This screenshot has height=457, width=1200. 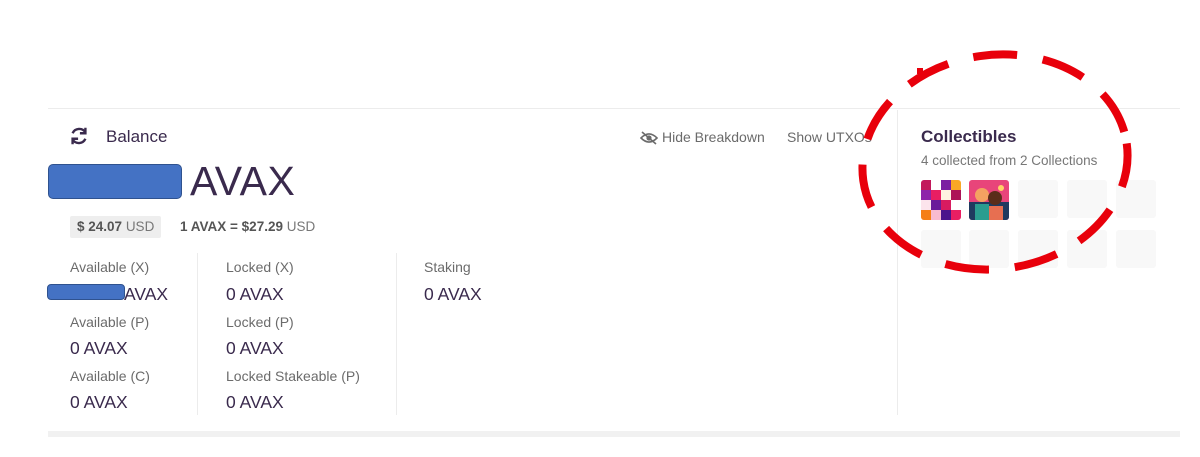 I want to click on balance-label: Balance, so click(x=137, y=136).